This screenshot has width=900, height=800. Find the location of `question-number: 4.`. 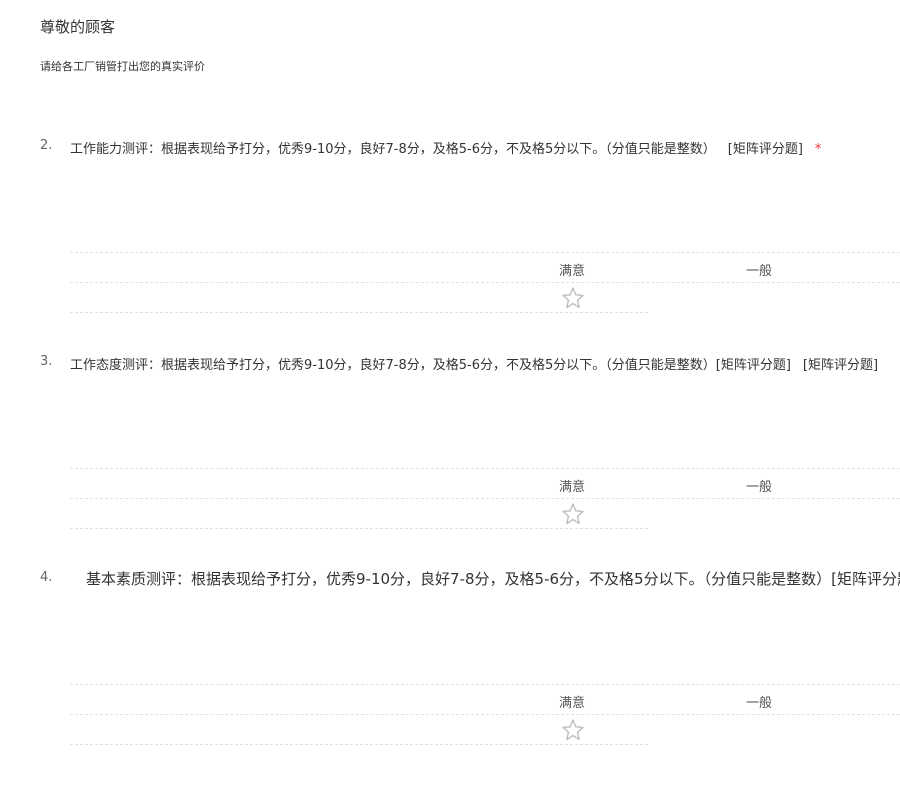

question-number: 4. is located at coordinates (46, 577).